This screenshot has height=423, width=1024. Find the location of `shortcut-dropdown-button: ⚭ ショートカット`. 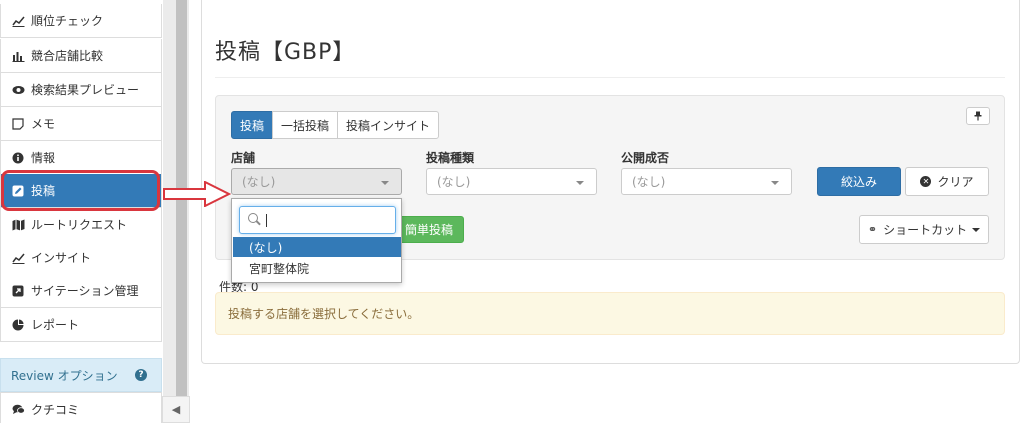

shortcut-dropdown-button: ⚭ ショートカット is located at coordinates (924, 229).